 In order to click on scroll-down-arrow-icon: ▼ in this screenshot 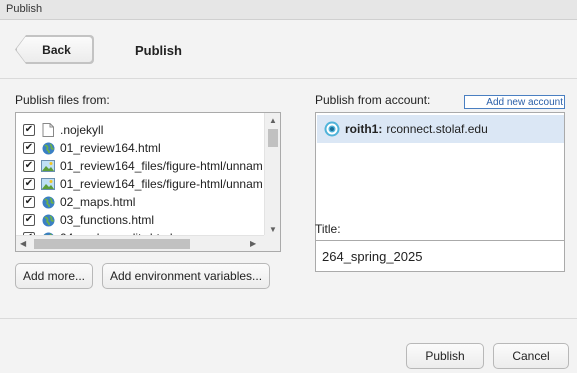, I will do `click(273, 229)`.